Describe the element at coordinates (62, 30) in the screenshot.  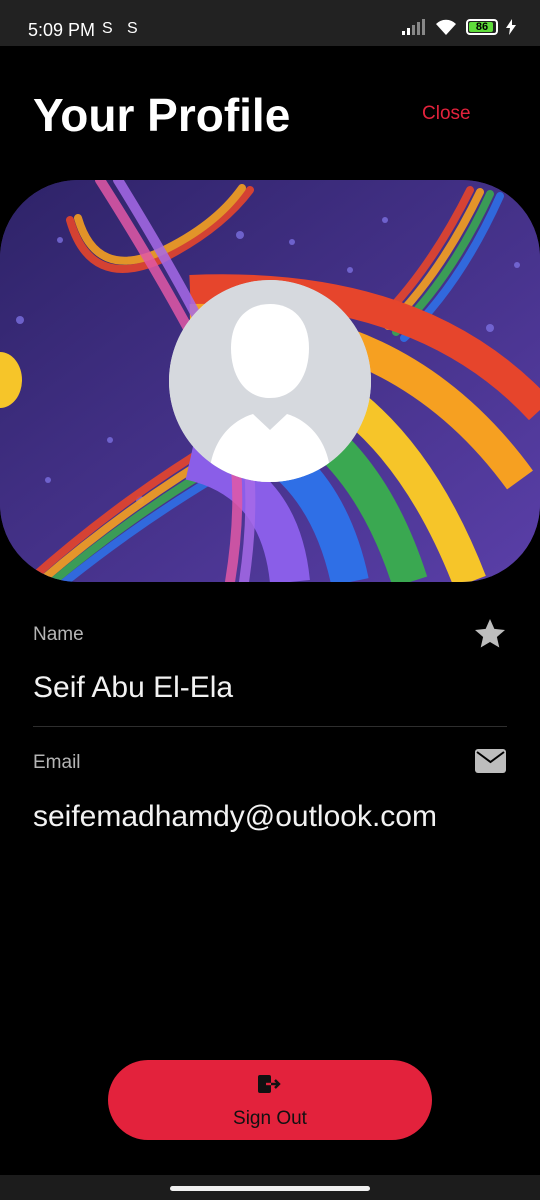
I see `status-time: 5:09 PM` at that location.